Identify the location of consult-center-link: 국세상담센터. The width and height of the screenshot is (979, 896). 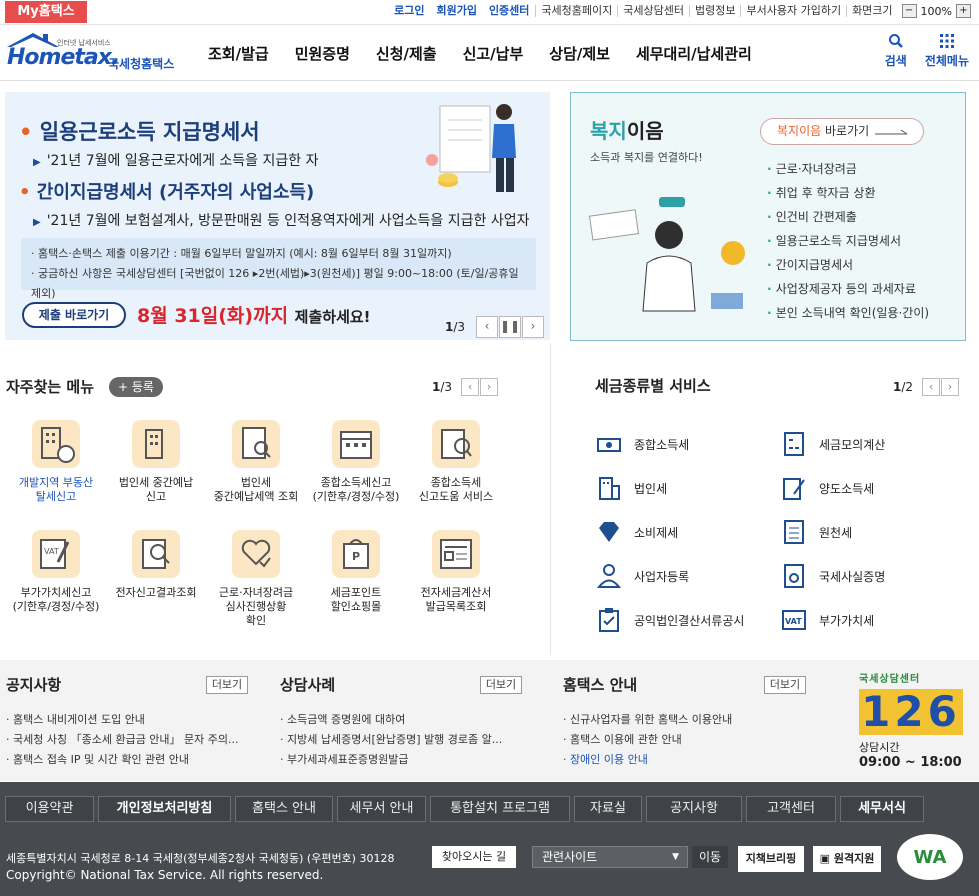
(653, 11).